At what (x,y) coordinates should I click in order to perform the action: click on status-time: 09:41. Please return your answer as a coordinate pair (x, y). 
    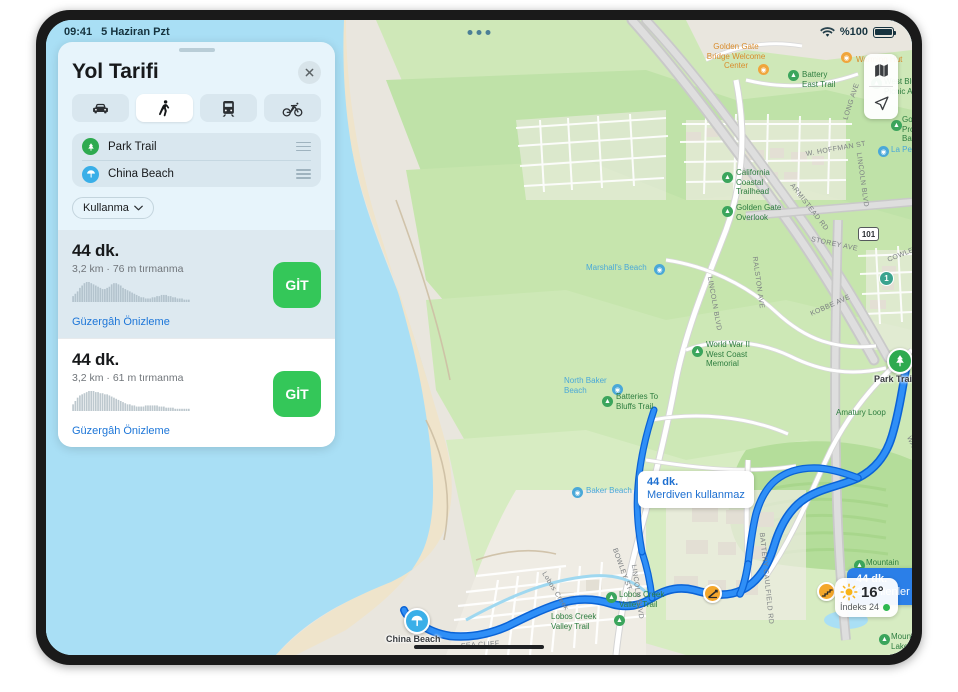
    Looking at the image, I should click on (78, 32).